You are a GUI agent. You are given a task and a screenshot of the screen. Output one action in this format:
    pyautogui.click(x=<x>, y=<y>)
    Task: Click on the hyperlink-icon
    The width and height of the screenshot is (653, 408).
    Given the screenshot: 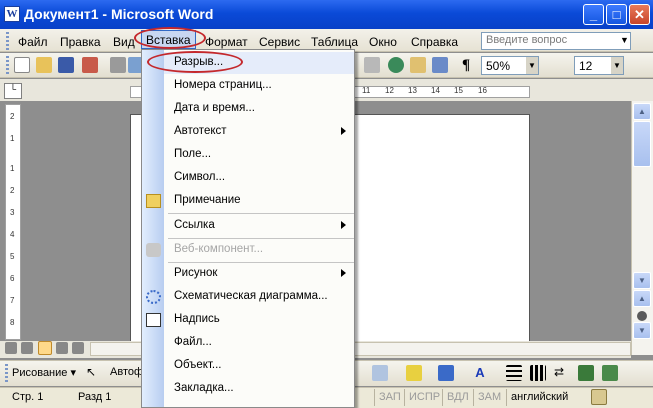 What is the action you would take?
    pyautogui.click(x=396, y=65)
    